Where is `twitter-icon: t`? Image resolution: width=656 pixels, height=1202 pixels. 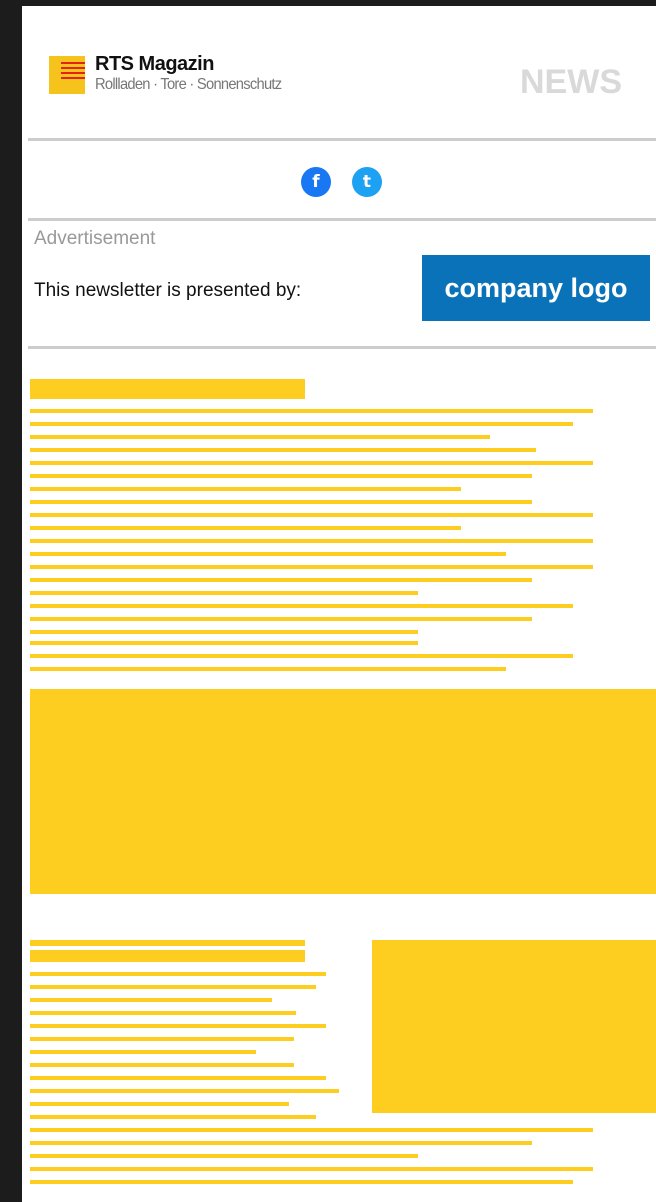
twitter-icon: t is located at coordinates (367, 182).